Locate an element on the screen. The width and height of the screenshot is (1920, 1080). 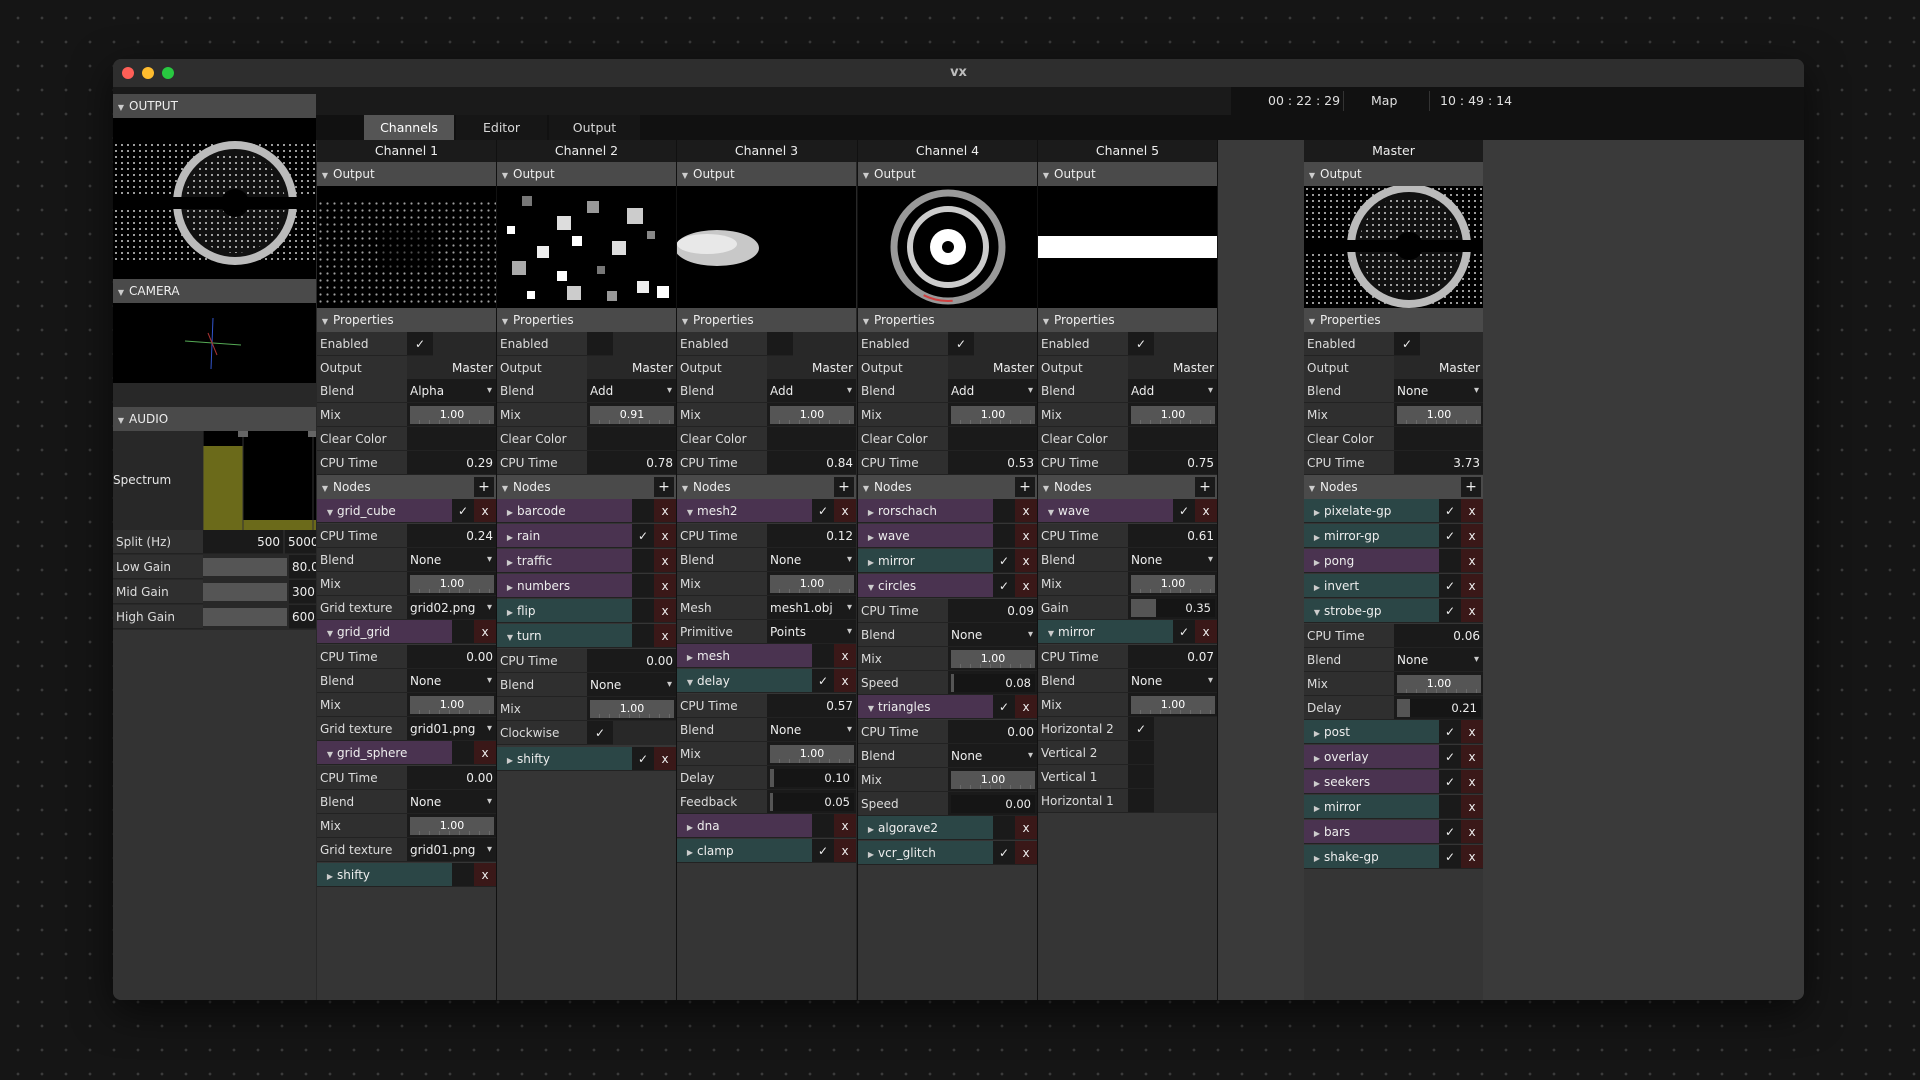
node-delay-header: ▼ delay is located at coordinates (744, 680).